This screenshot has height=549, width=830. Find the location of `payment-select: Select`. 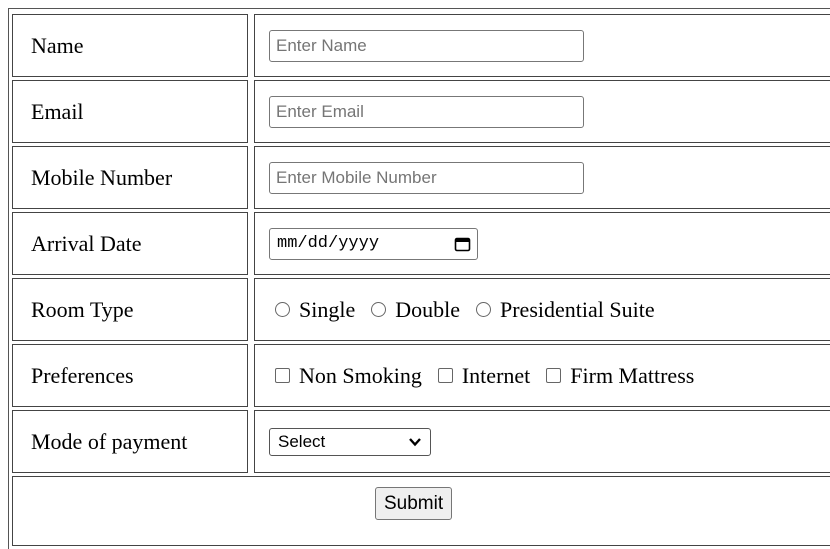

payment-select: Select is located at coordinates (350, 441).